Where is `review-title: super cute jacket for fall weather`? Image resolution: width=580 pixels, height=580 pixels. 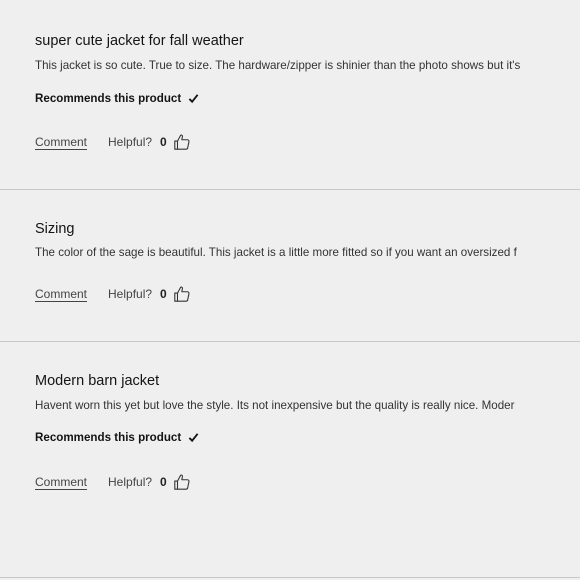
review-title: super cute jacket for fall weather is located at coordinates (139, 41).